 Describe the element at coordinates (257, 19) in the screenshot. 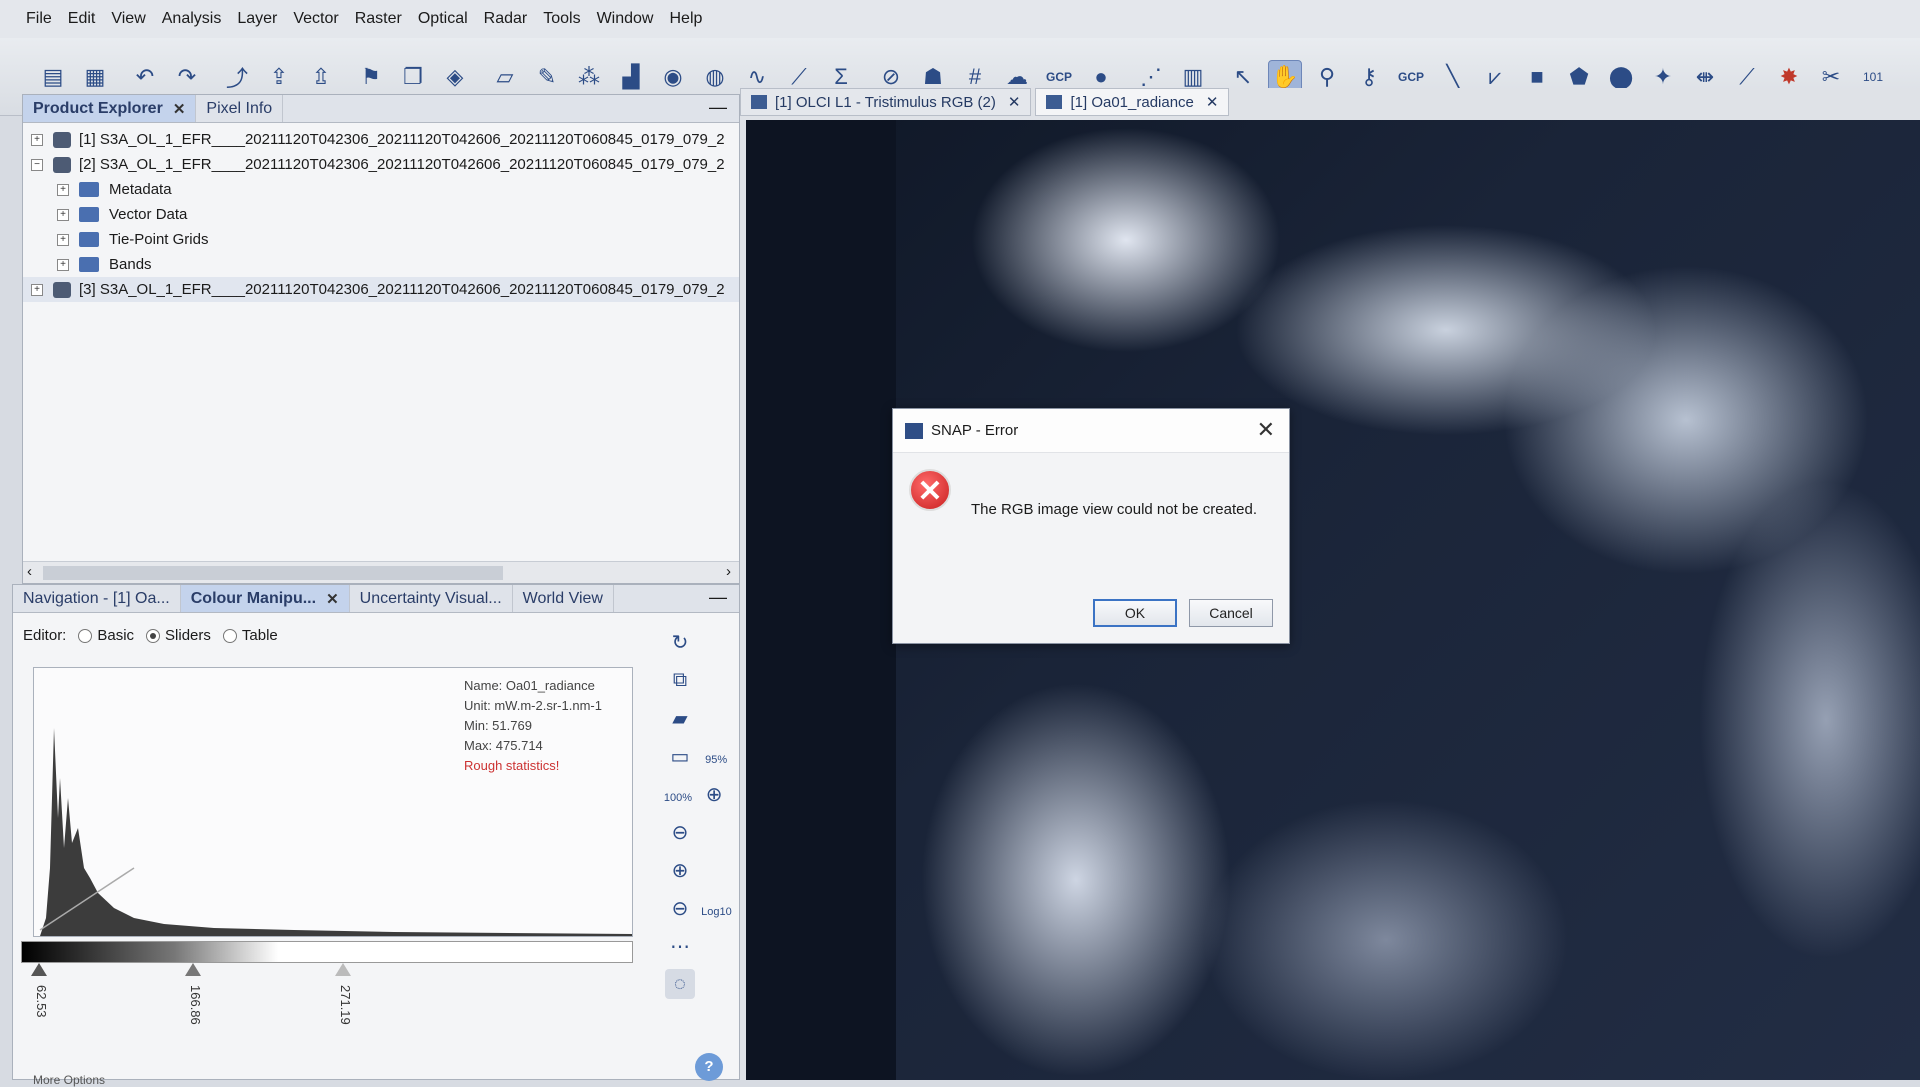

I see `menu-layer: Layer` at that location.